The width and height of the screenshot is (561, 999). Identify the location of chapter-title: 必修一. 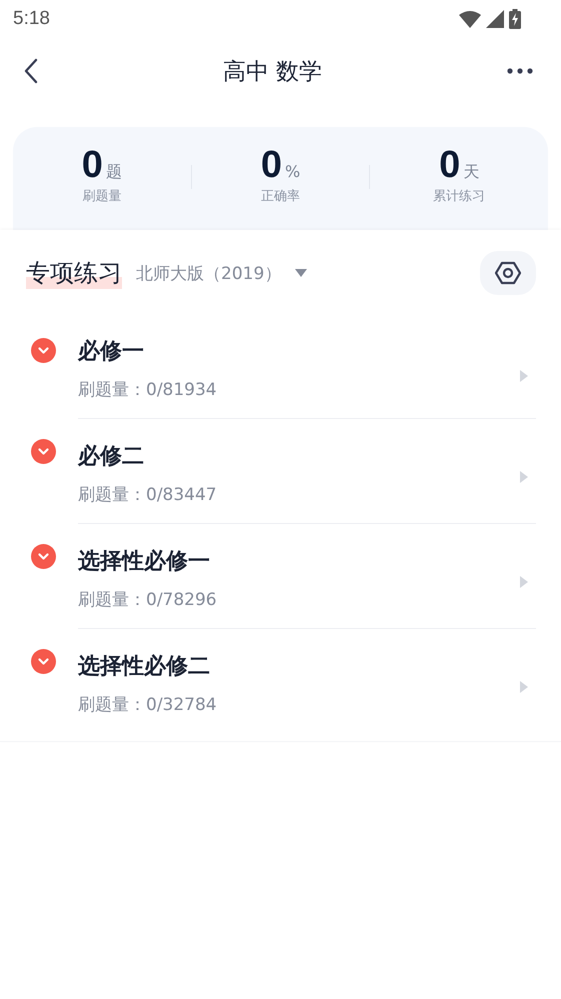
(111, 352).